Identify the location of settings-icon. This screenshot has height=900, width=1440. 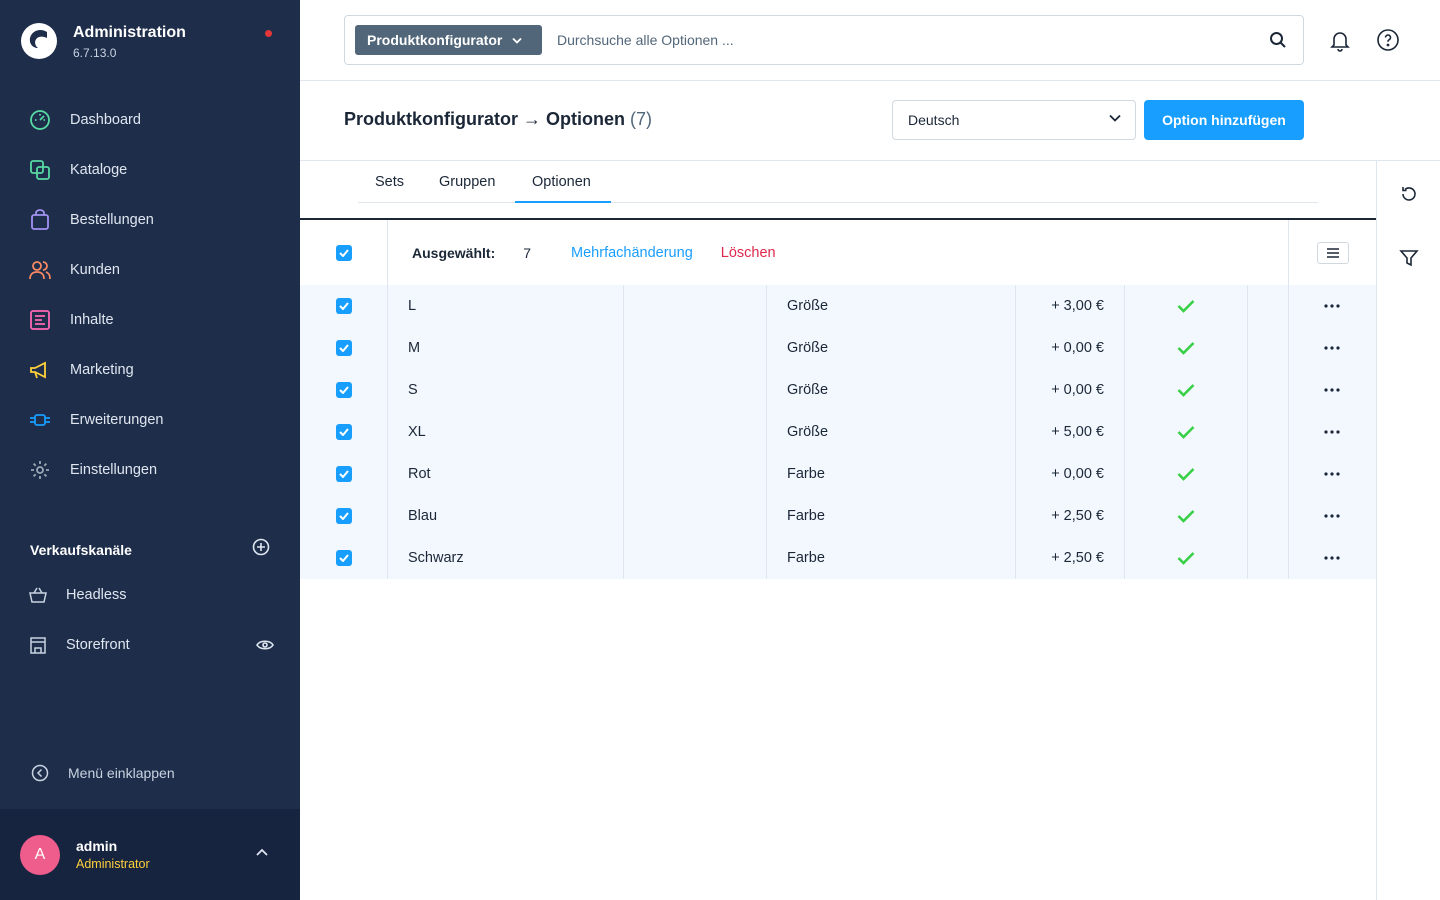
(40, 470).